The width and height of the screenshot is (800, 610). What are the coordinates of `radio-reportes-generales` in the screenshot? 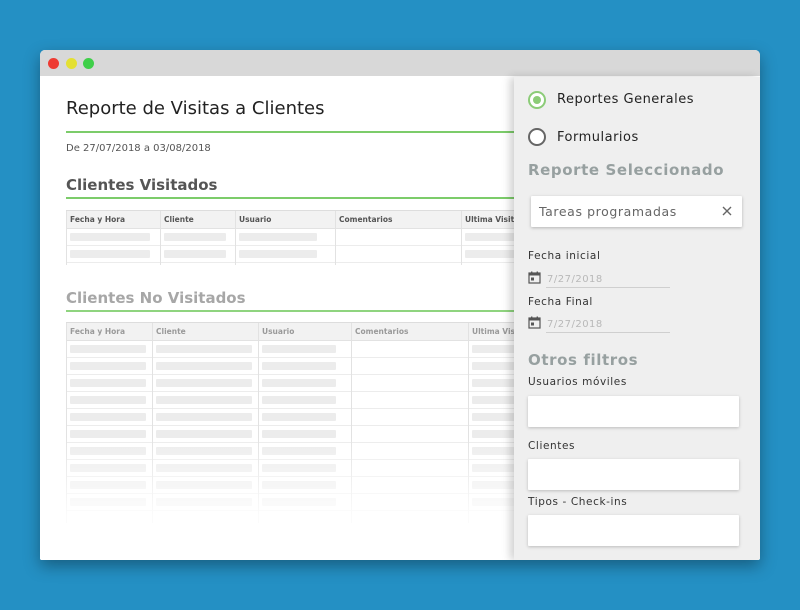 It's located at (537, 100).